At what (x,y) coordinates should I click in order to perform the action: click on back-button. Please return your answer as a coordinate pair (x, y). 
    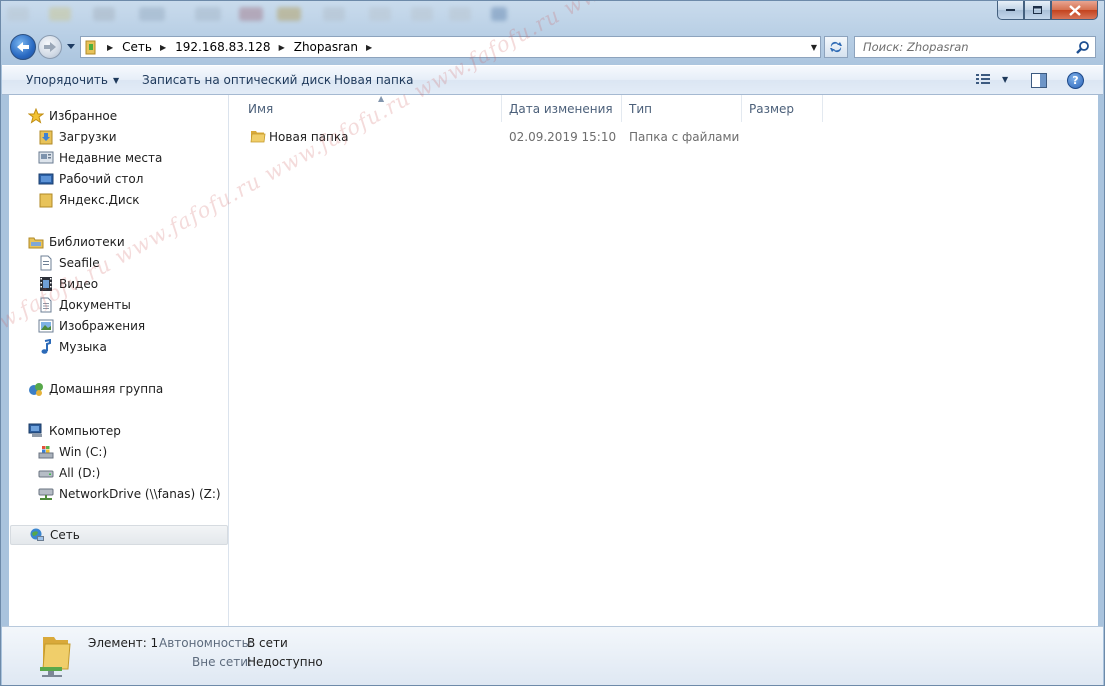
    Looking at the image, I should click on (23, 47).